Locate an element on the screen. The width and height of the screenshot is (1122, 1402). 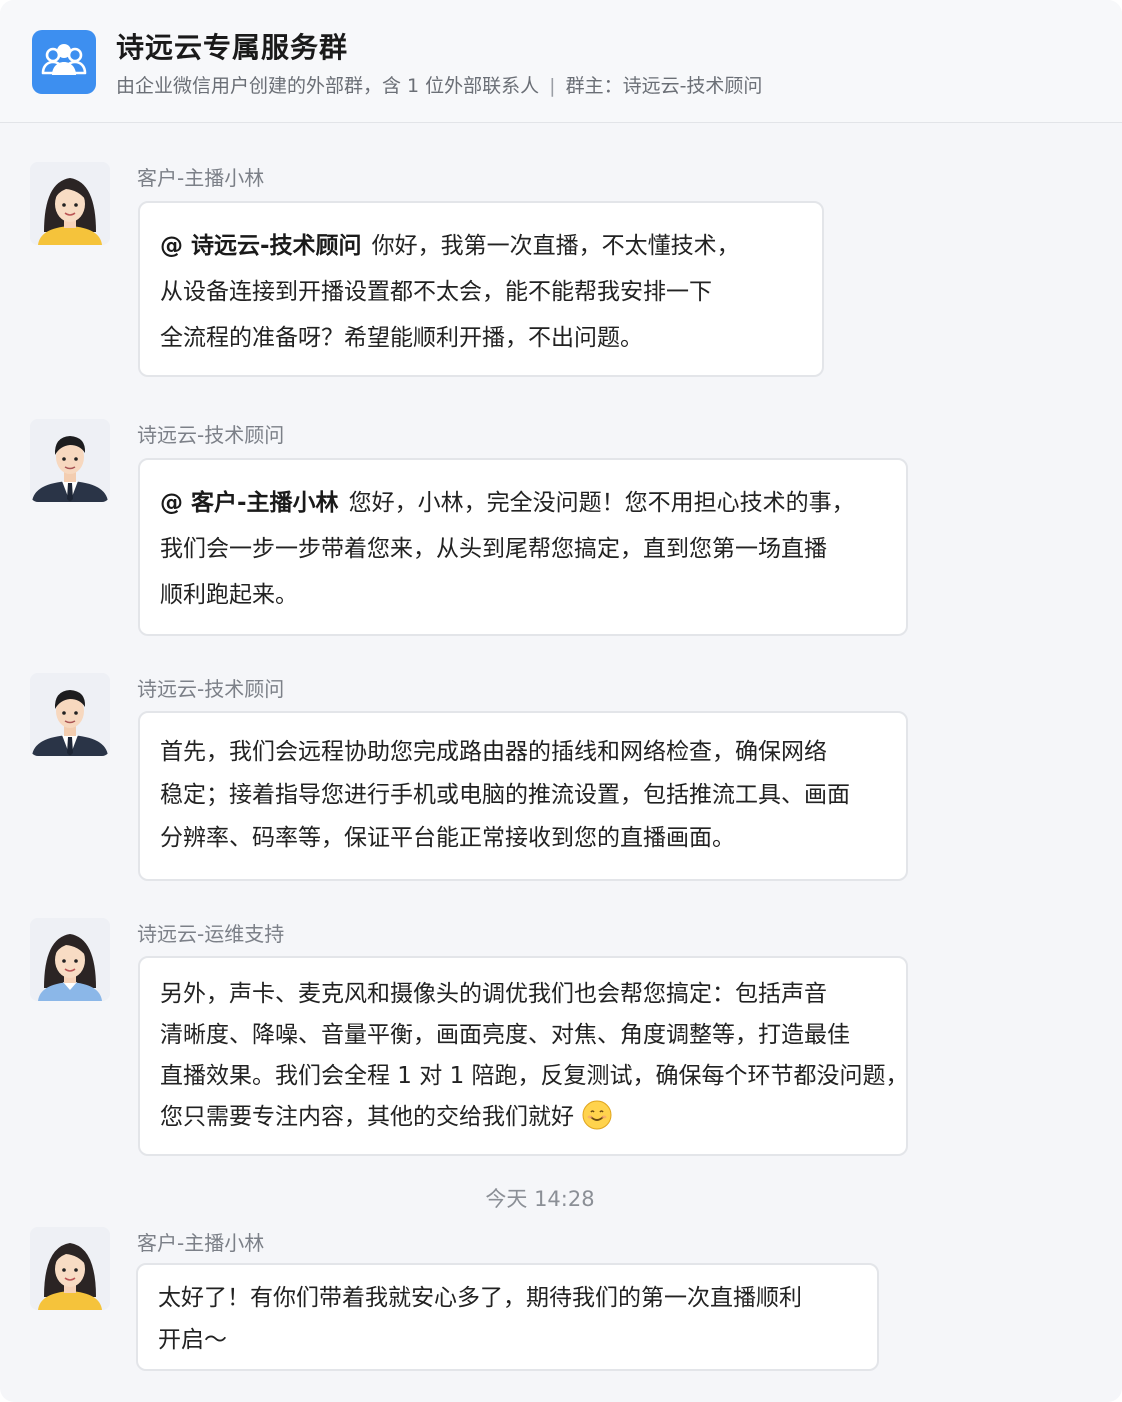
mention-tag: @ 诗远云-技术顾问 is located at coordinates (261, 246).